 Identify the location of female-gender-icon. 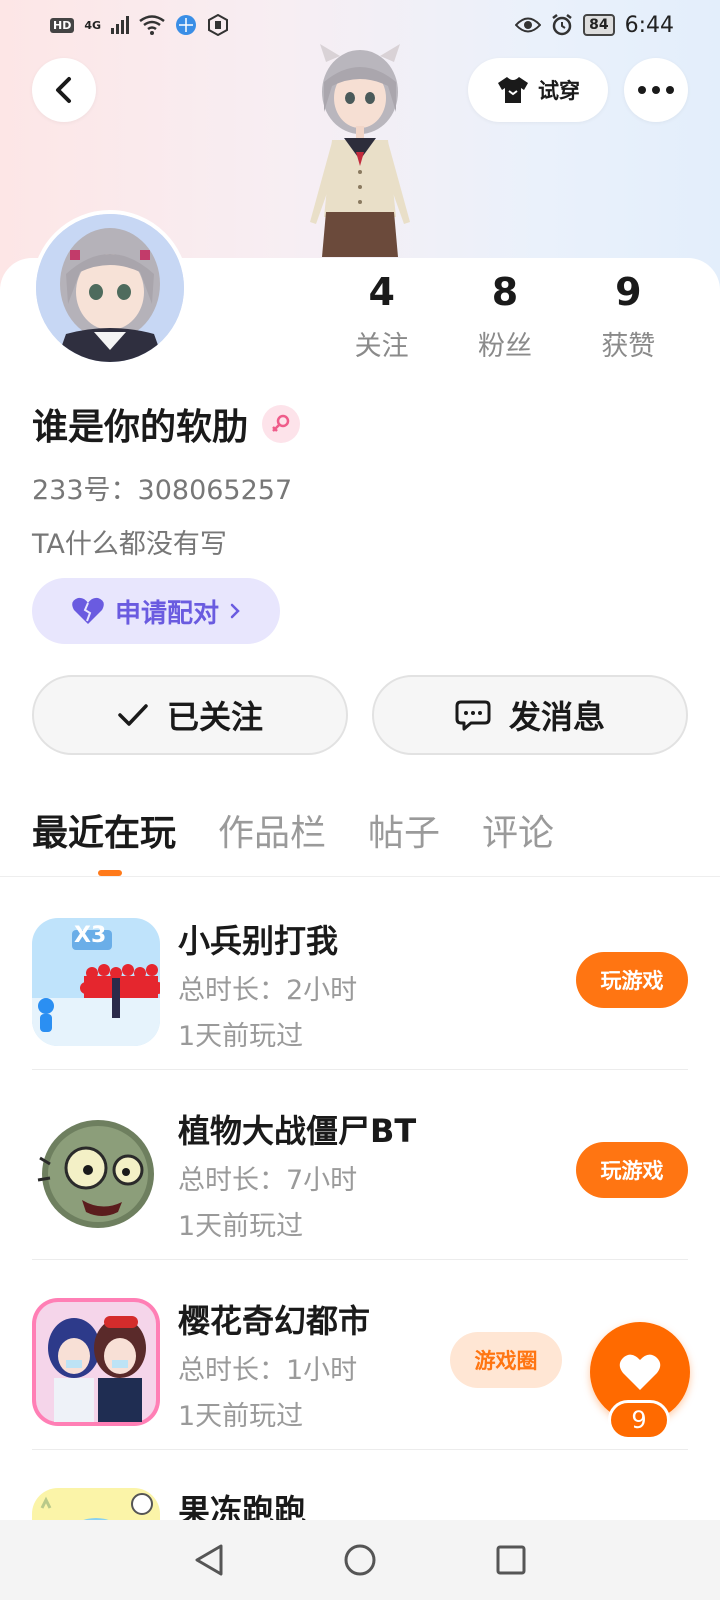
(281, 424).